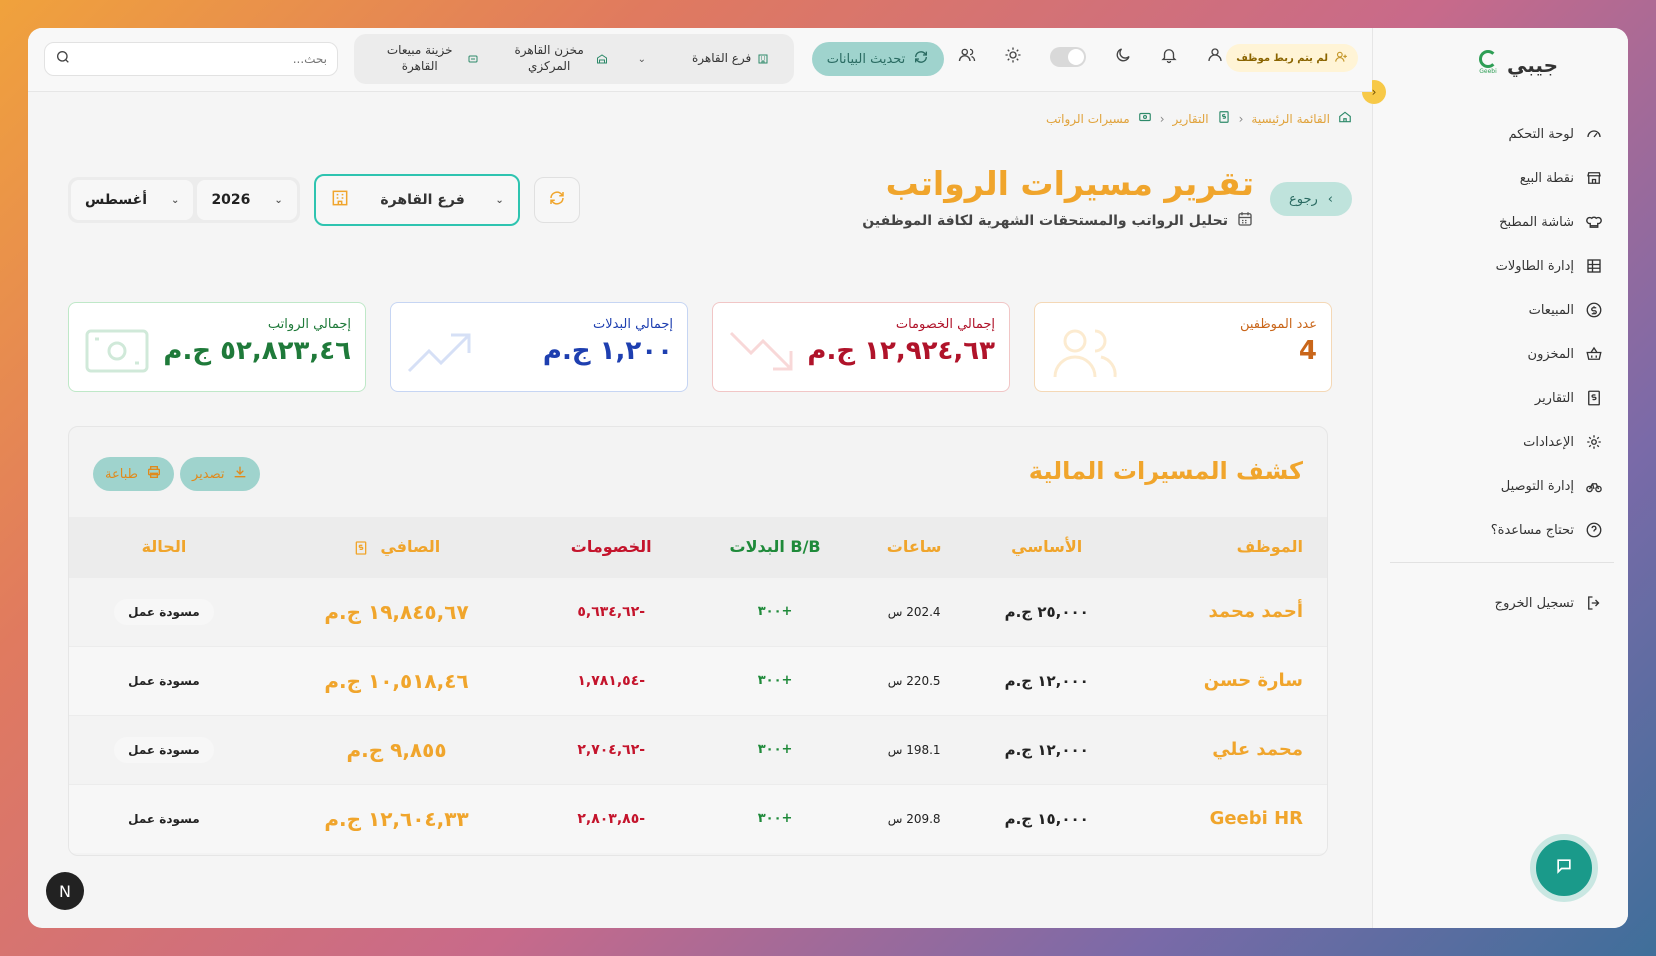  What do you see at coordinates (1504, 178) in the screenshot?
I see `sidebar-item-pos: نقطة البيع` at bounding box center [1504, 178].